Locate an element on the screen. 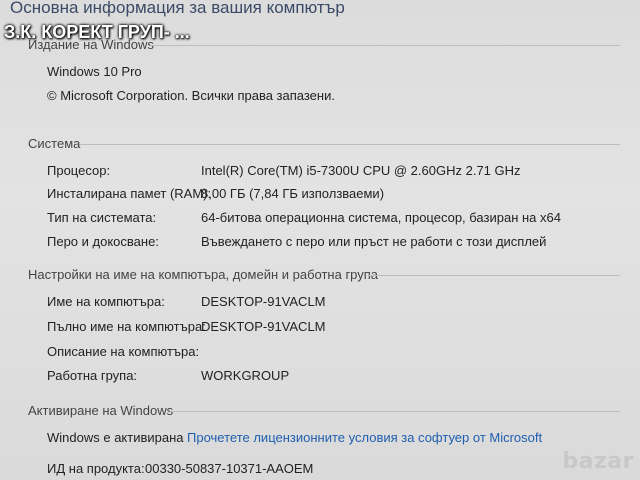 This screenshot has height=480, width=640. workgroup-label: Работна група: is located at coordinates (92, 375).